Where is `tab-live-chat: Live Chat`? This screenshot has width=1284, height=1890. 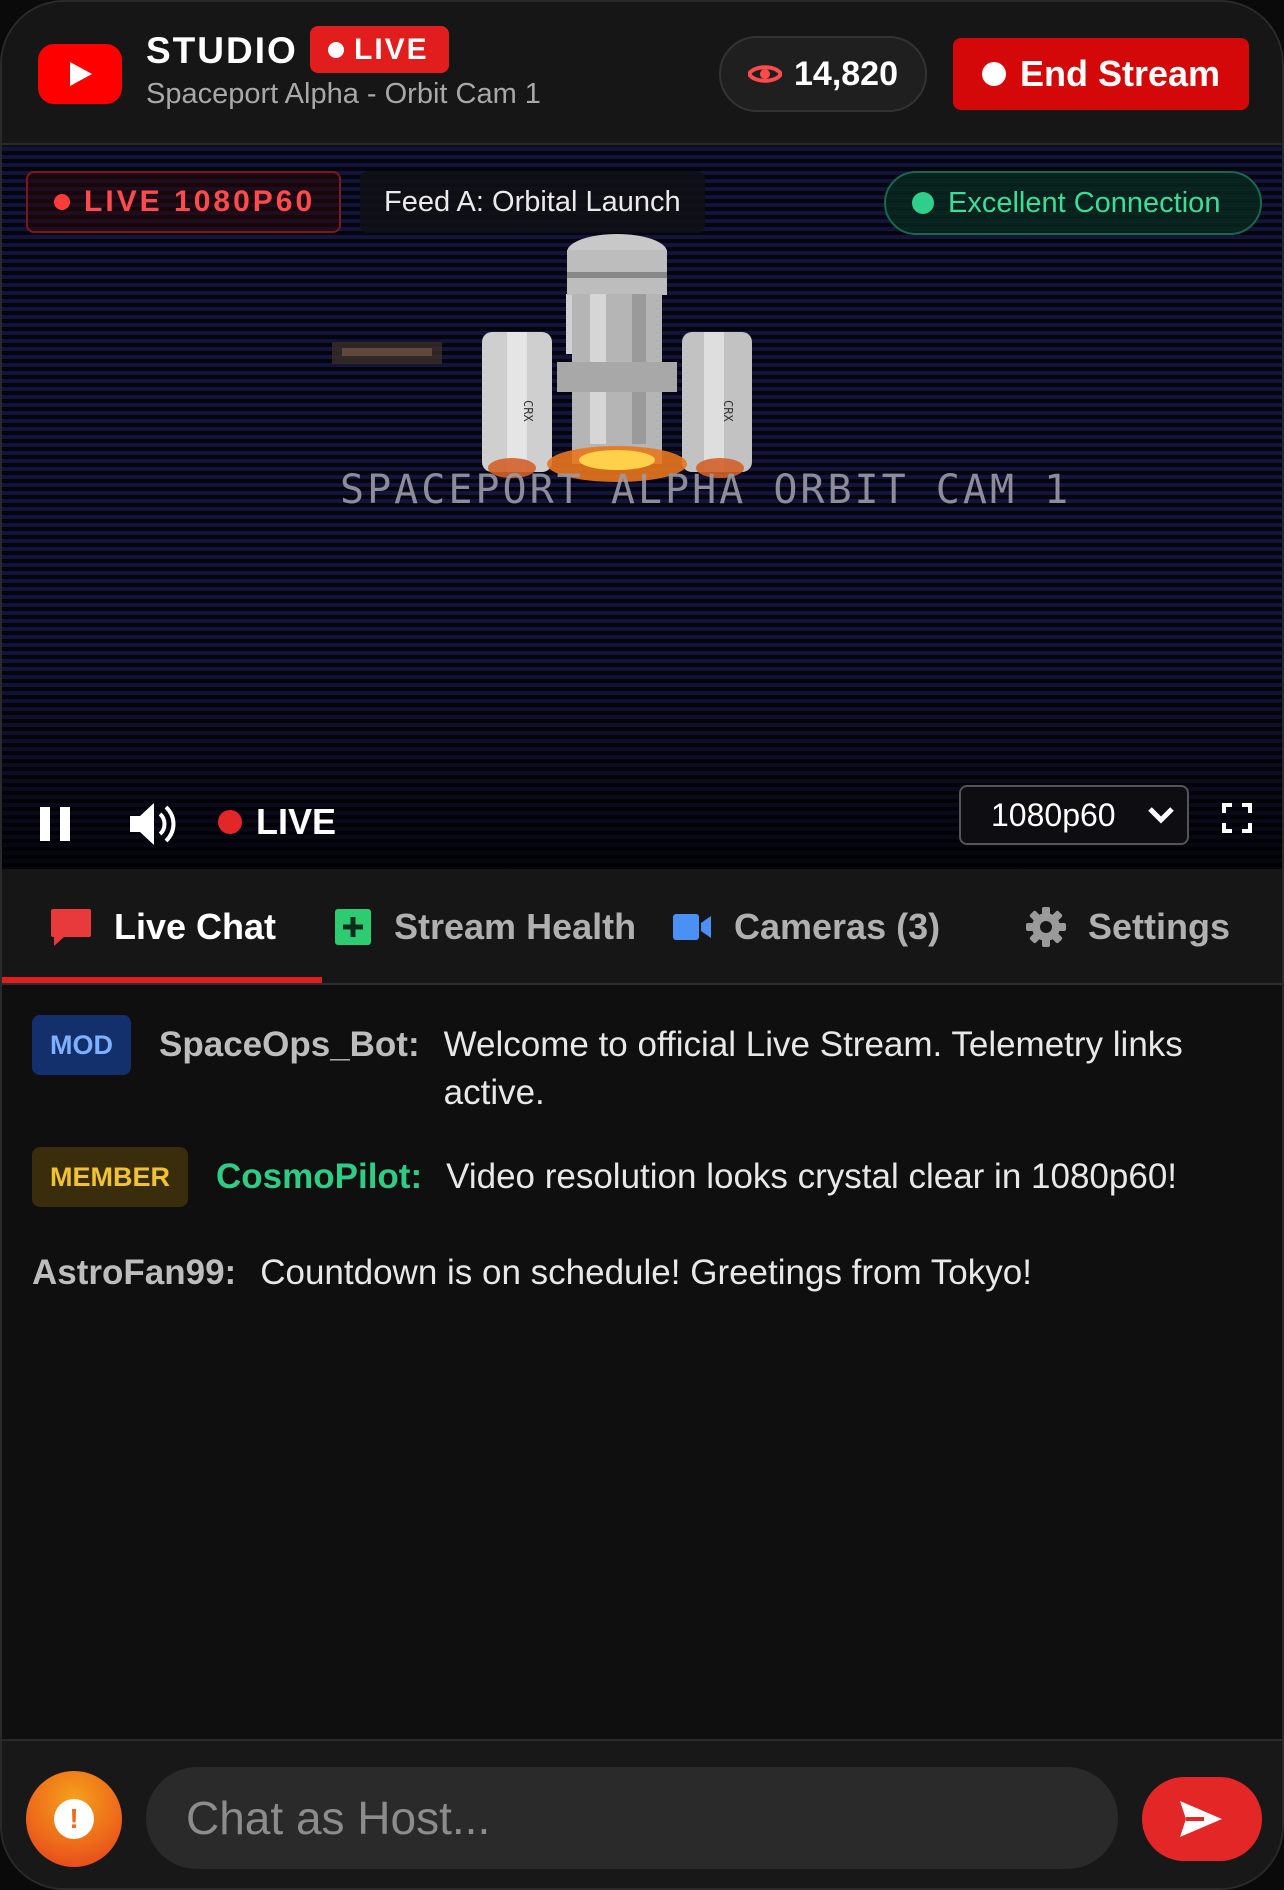
tab-live-chat: Live Chat is located at coordinates (163, 927).